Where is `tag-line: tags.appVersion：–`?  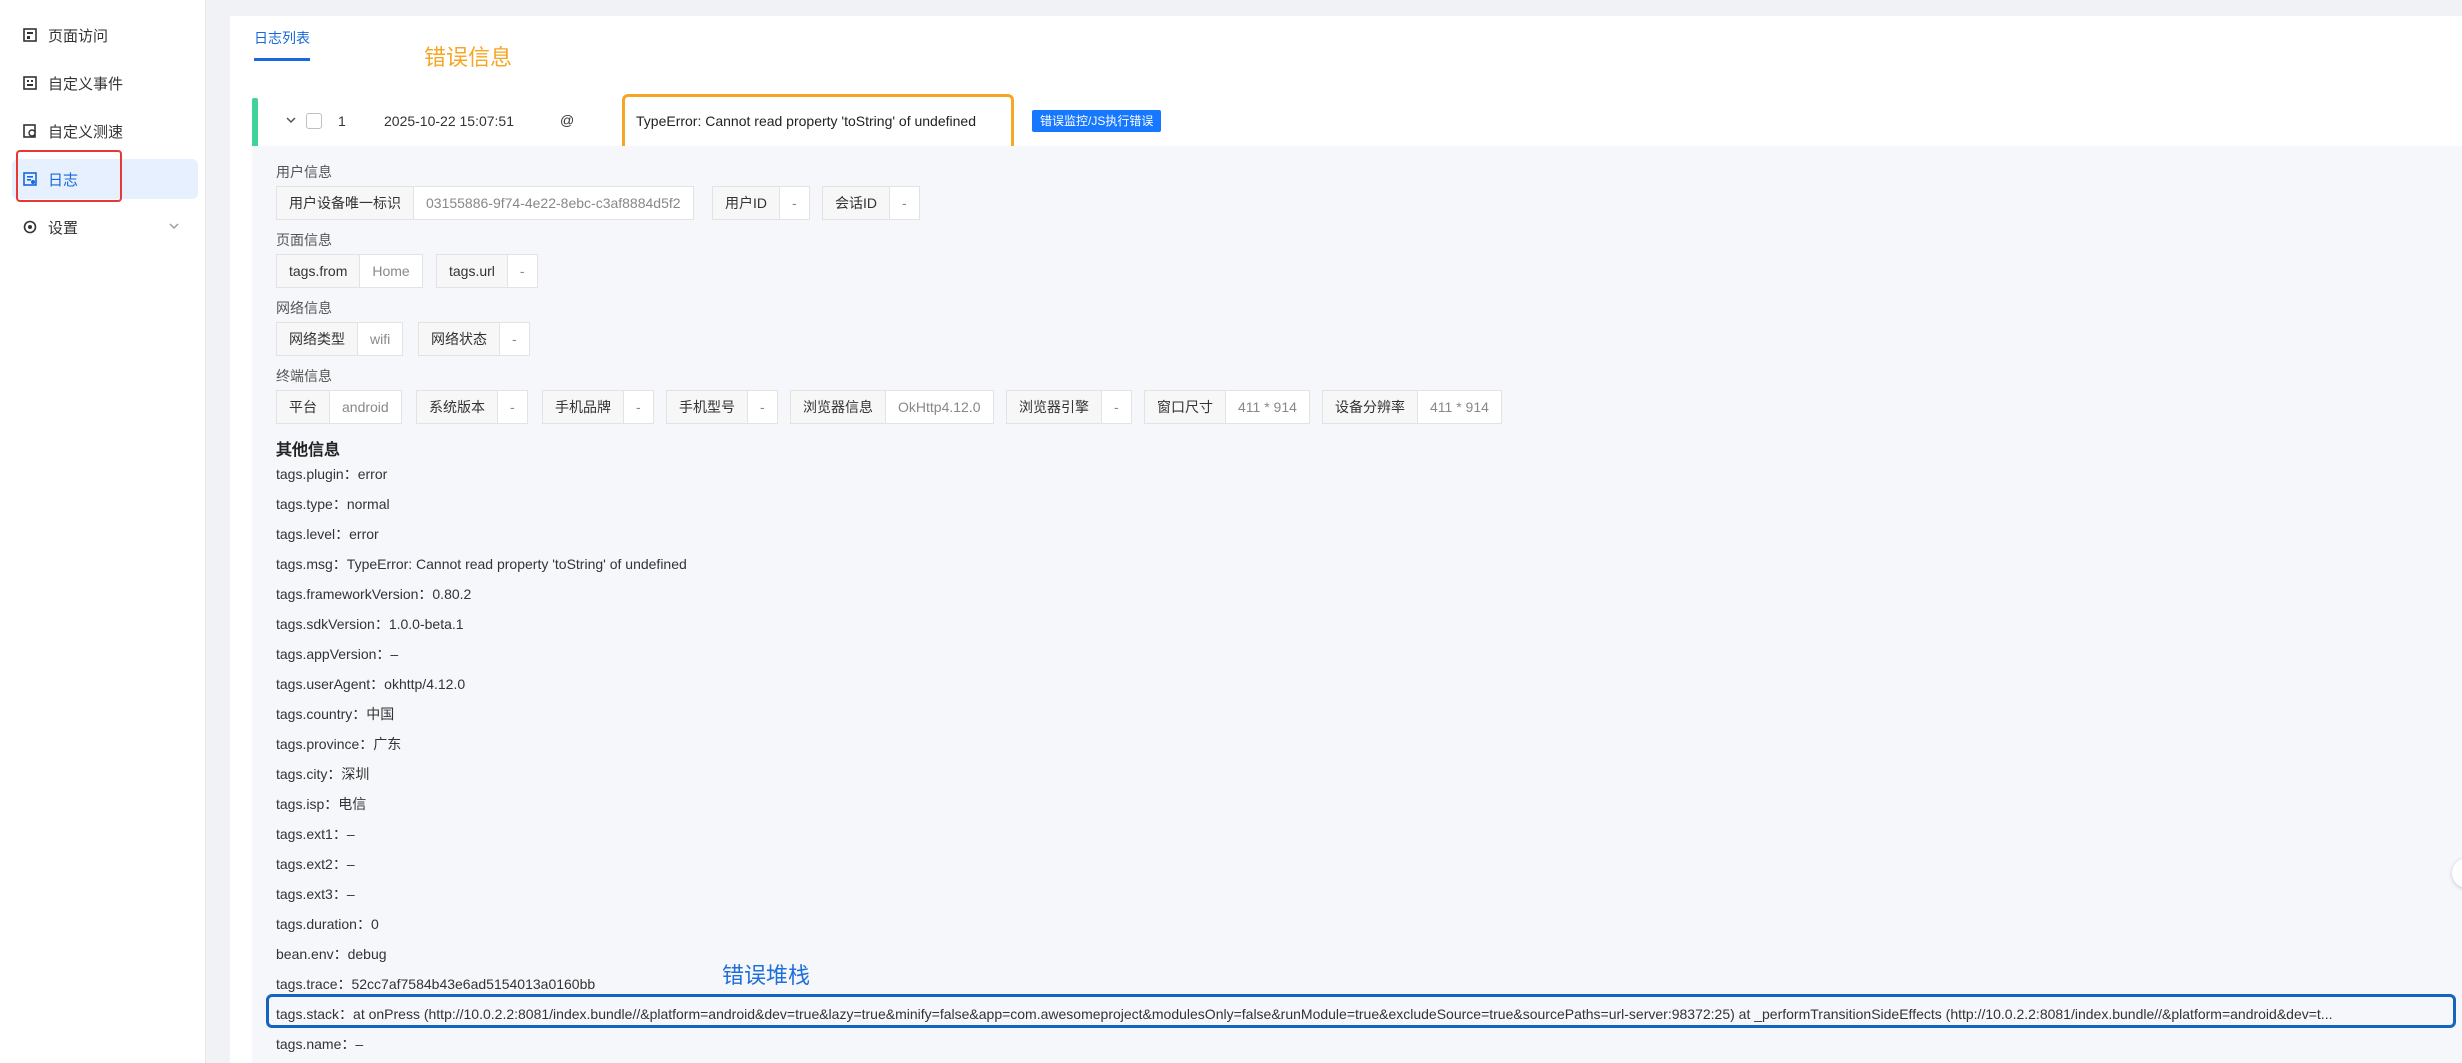 tag-line: tags.appVersion：– is located at coordinates (337, 654).